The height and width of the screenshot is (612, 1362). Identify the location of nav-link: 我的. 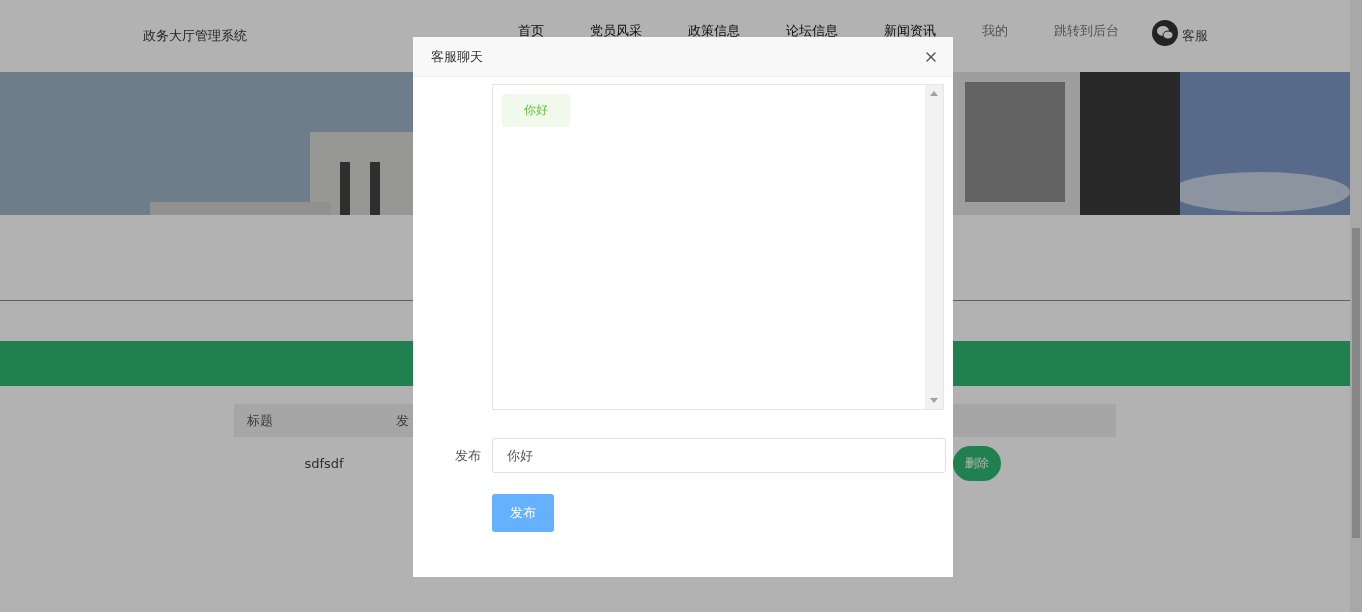
(995, 31).